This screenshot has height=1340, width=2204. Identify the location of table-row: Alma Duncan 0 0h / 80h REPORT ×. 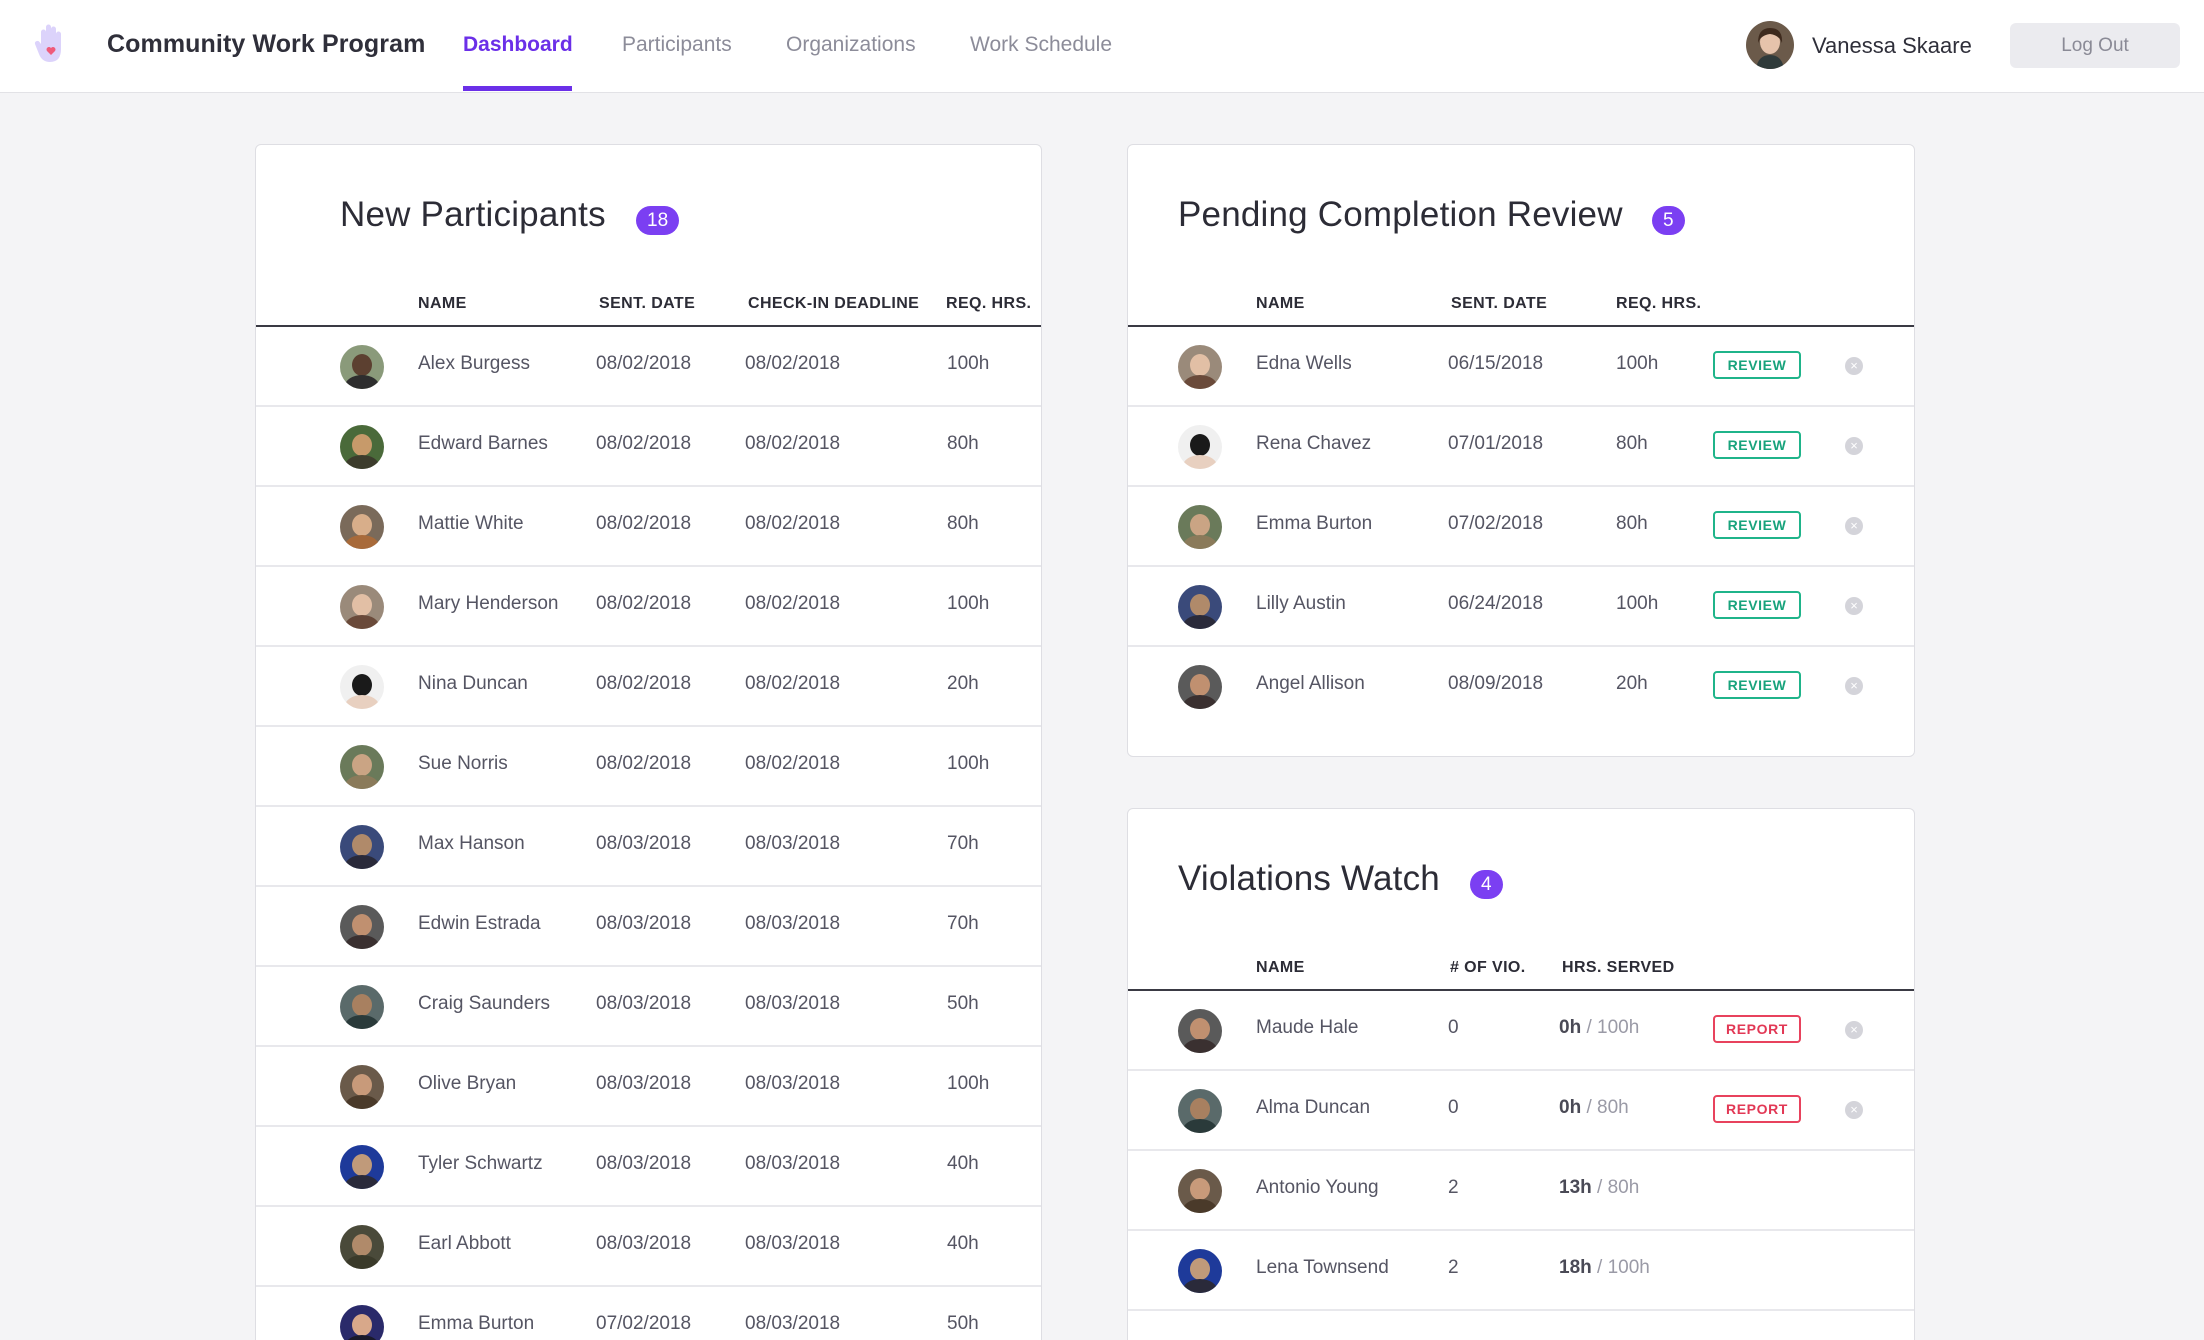
(1521, 1111).